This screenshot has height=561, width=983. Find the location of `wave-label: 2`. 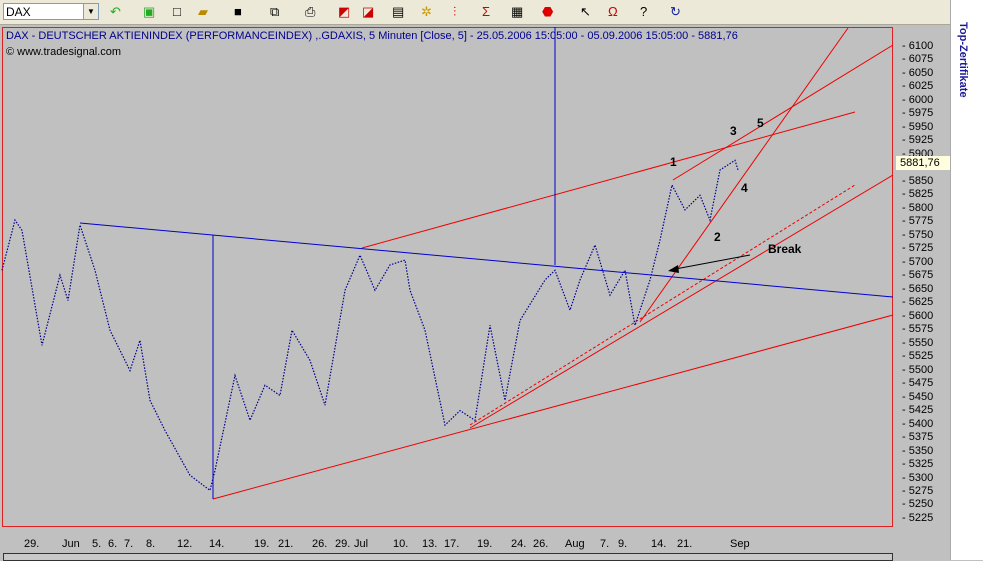

wave-label: 2 is located at coordinates (717, 237).